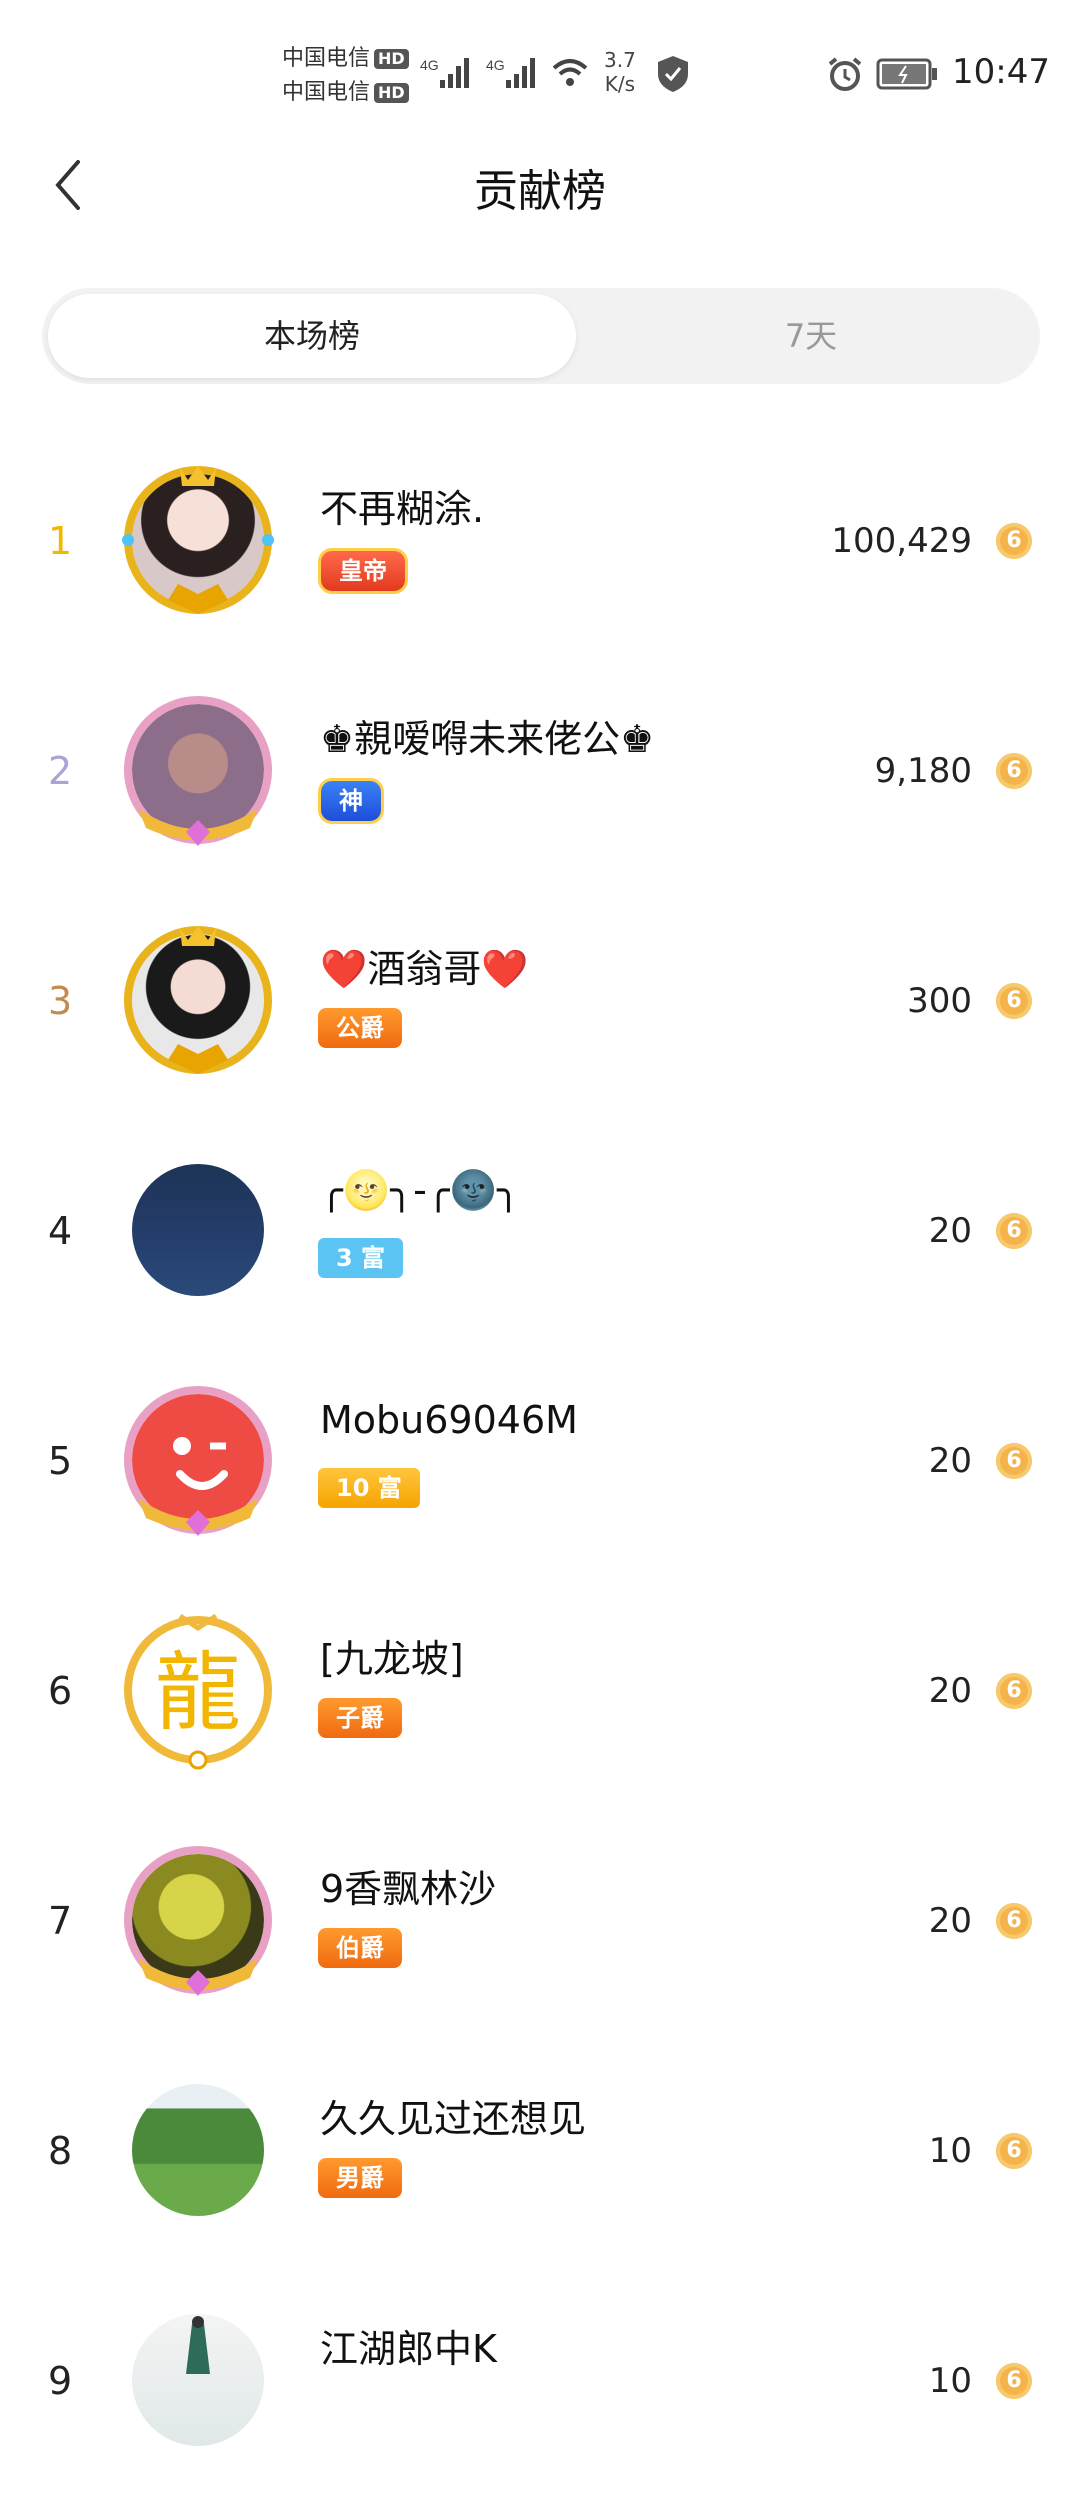 Image resolution: width=1080 pixels, height=2510 pixels. I want to click on user-name: 9香飘林沙, so click(408, 1889).